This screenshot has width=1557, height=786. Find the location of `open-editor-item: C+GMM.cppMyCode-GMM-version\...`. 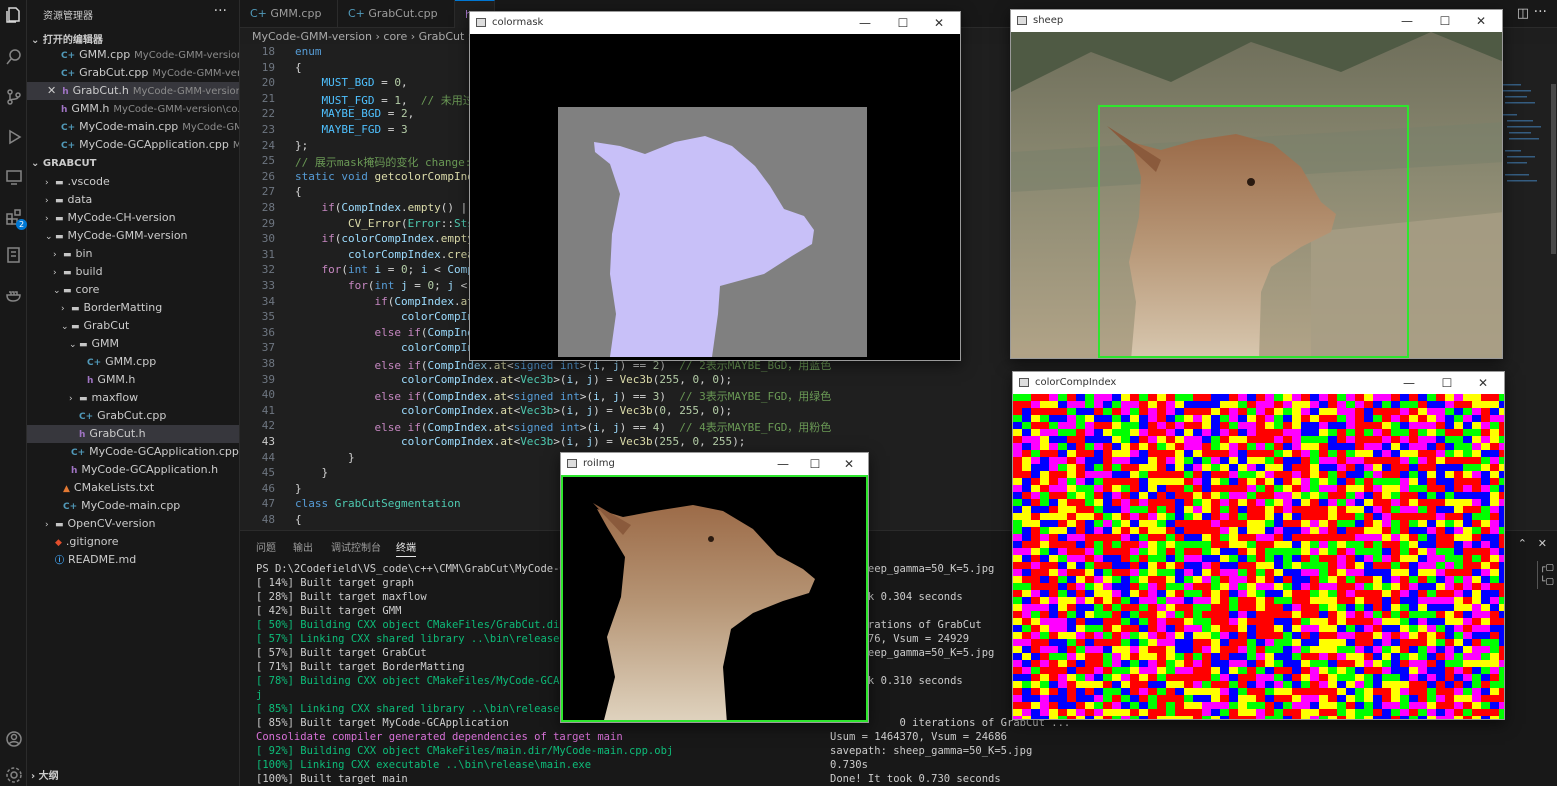

open-editor-item: C+GMM.cppMyCode-GMM-version\... is located at coordinates (133, 55).